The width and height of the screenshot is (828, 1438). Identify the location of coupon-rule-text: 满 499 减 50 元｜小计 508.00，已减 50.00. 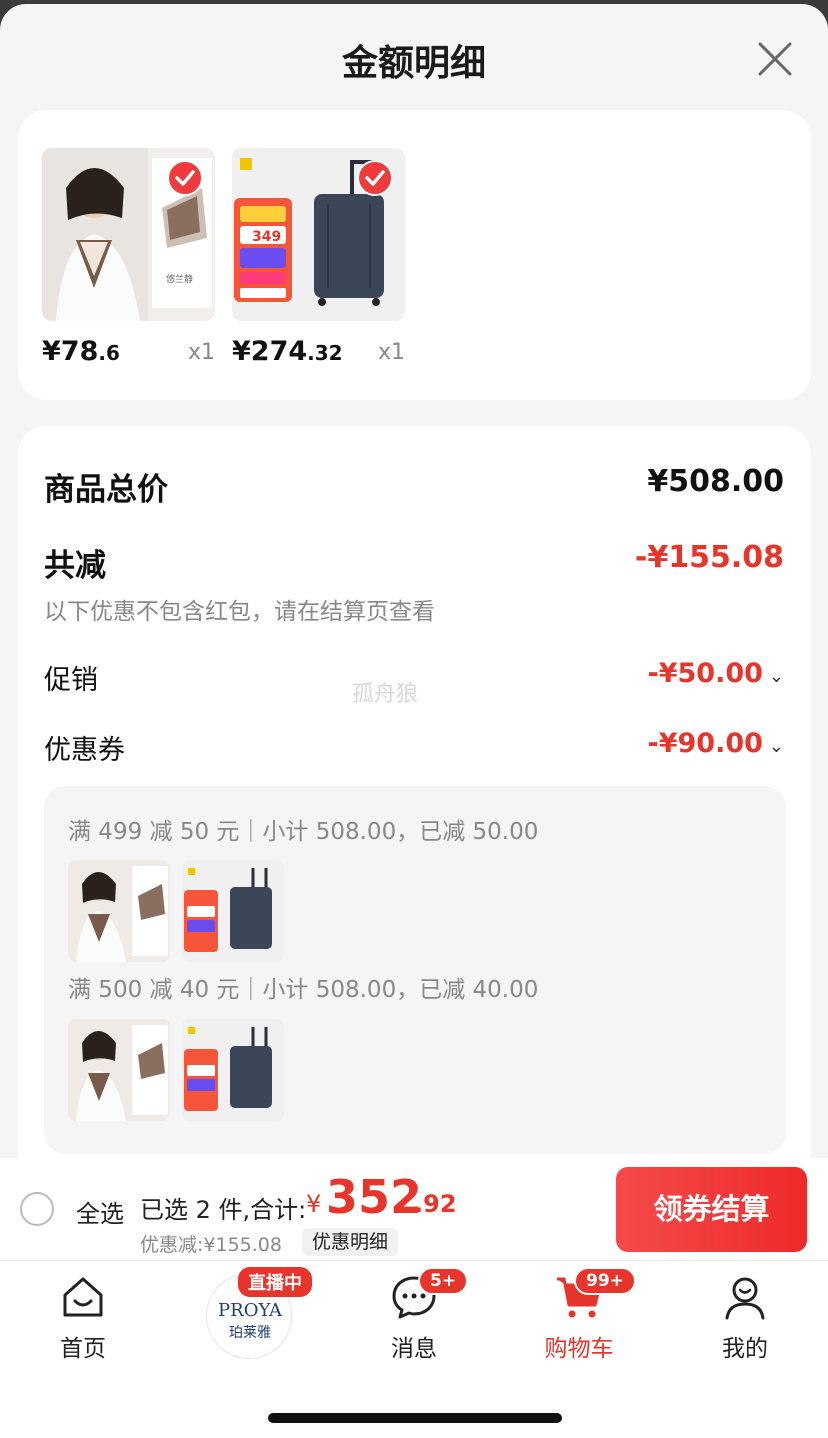
(303, 832).